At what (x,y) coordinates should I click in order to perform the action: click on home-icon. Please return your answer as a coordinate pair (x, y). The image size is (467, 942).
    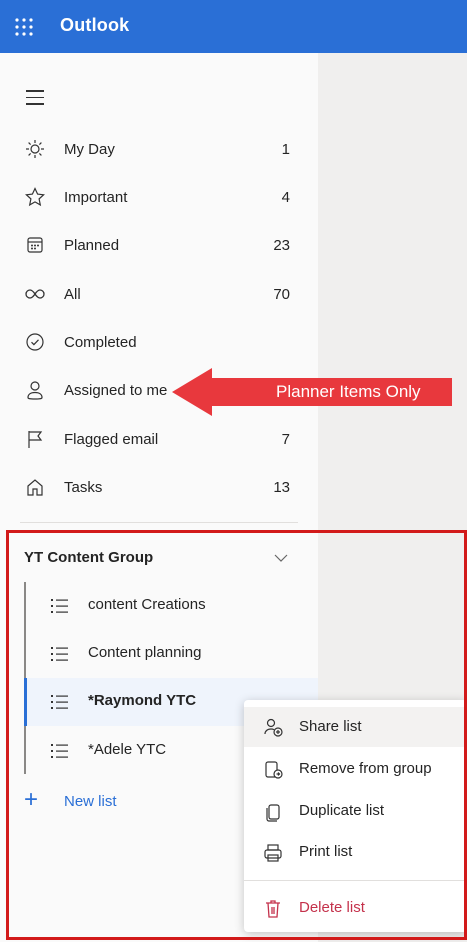
    Looking at the image, I should click on (35, 487).